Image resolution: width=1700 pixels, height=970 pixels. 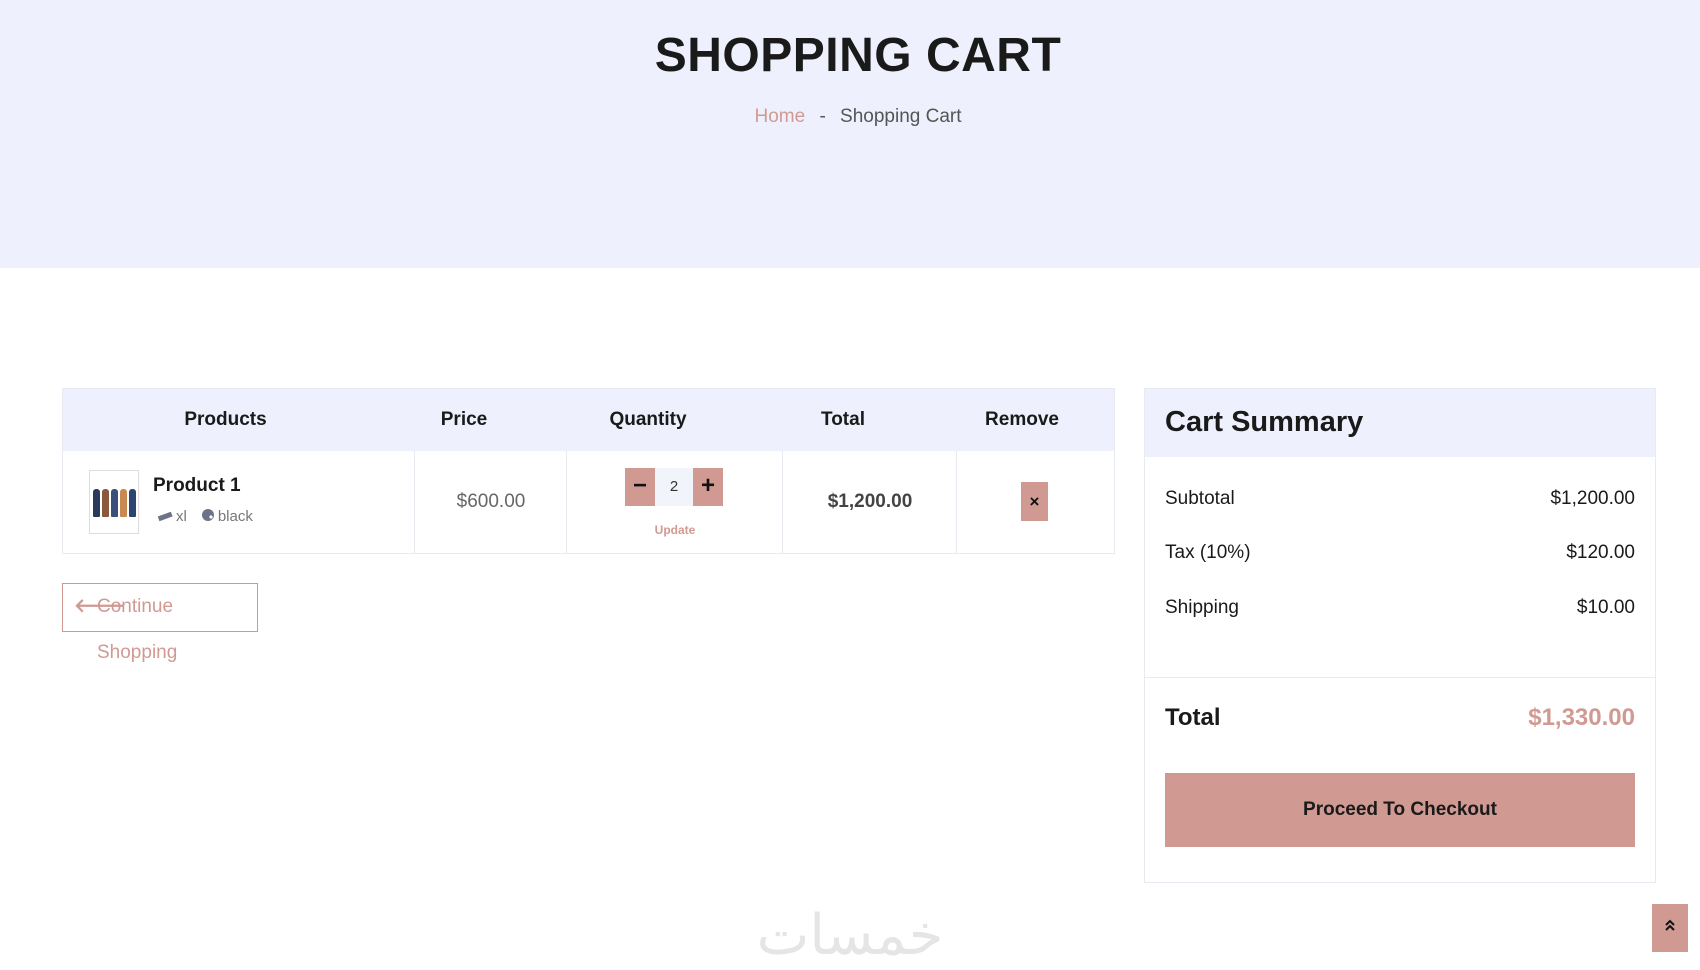 What do you see at coordinates (1400, 553) in the screenshot?
I see `tax-line: Tax (10%) $120.00` at bounding box center [1400, 553].